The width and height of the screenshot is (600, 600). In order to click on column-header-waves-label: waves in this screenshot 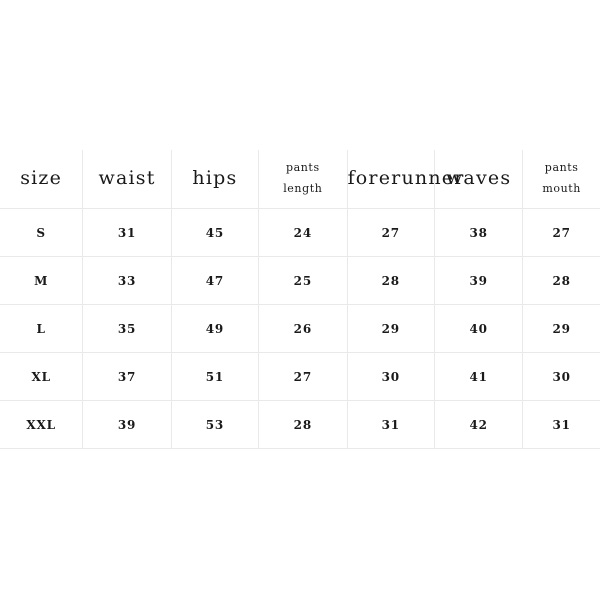, I will do `click(478, 178)`.